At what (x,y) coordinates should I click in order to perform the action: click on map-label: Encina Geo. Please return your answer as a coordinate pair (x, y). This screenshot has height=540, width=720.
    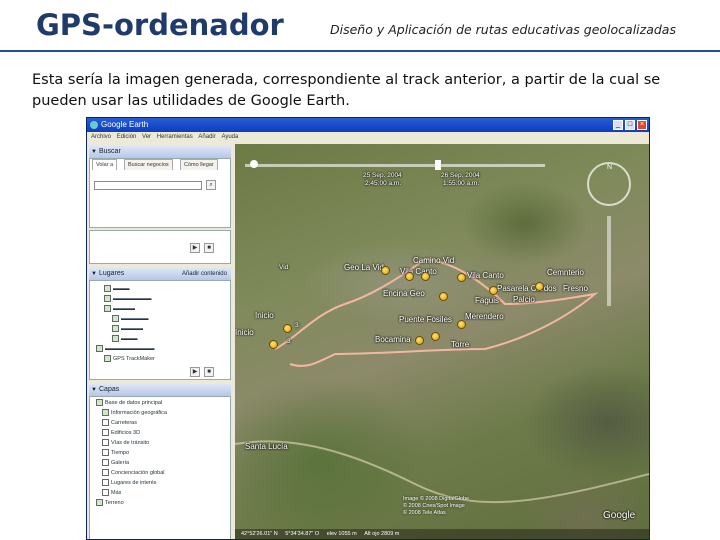
    Looking at the image, I should click on (404, 293).